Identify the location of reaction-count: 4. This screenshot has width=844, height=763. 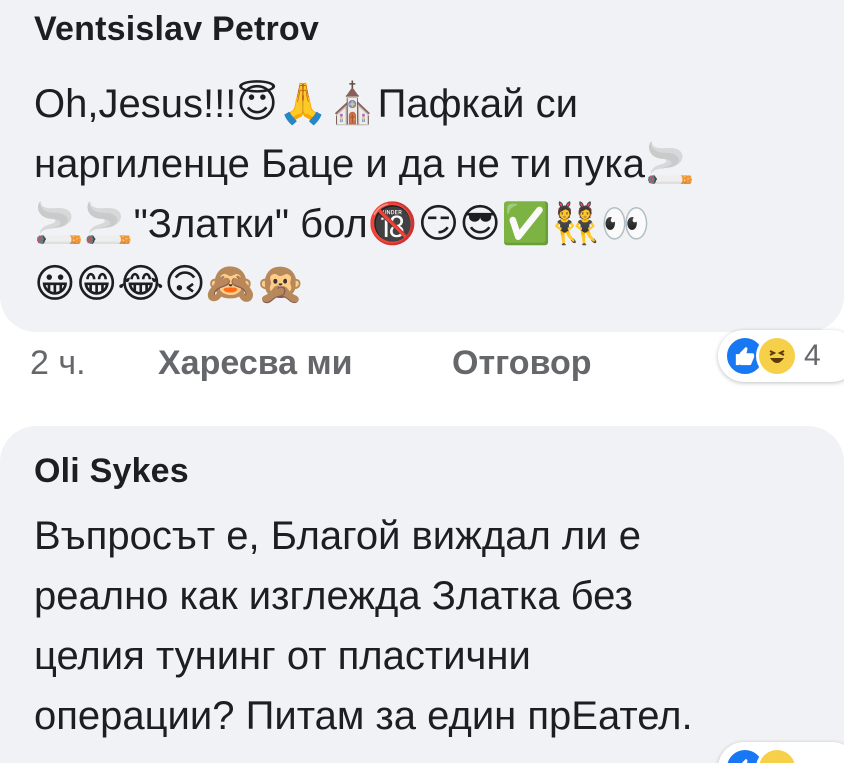
(812, 355).